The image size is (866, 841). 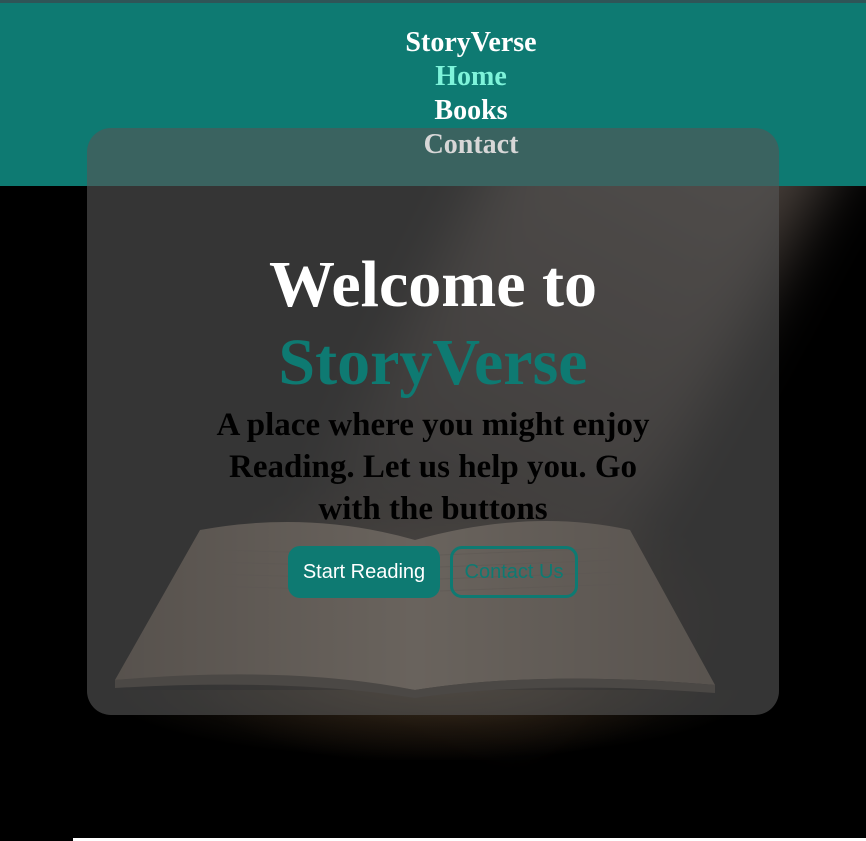 I want to click on nav-item-home: Home, so click(x=471, y=77).